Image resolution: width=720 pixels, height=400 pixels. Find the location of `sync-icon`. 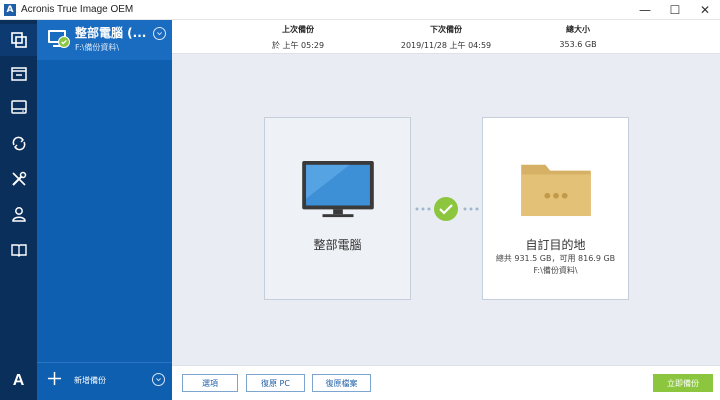

sync-icon is located at coordinates (18, 143).